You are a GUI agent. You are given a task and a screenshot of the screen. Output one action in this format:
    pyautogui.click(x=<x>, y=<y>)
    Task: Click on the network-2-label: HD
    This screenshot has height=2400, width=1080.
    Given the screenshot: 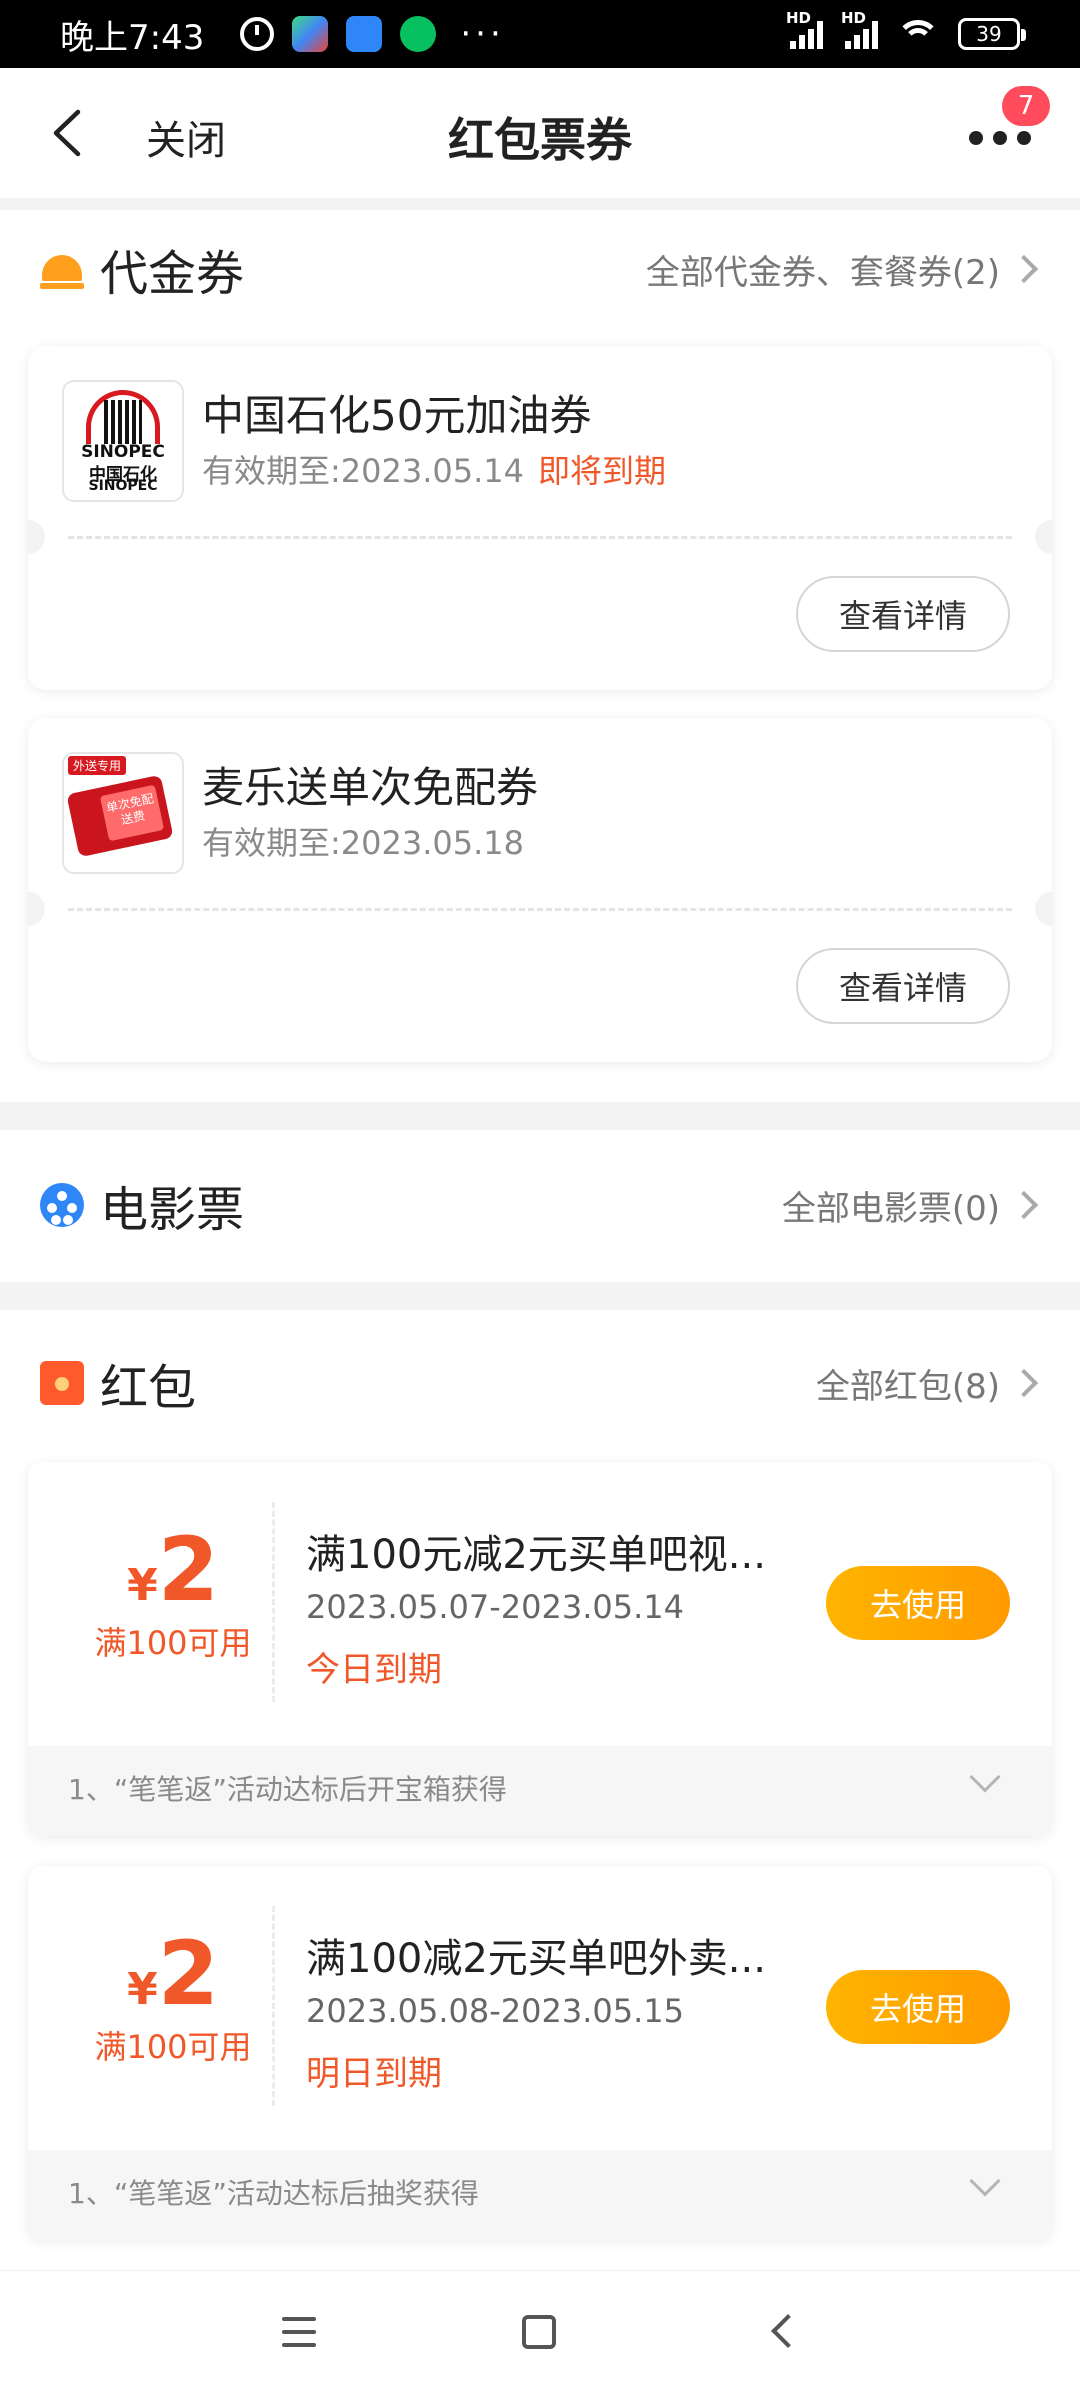 What is the action you would take?
    pyautogui.click(x=854, y=18)
    